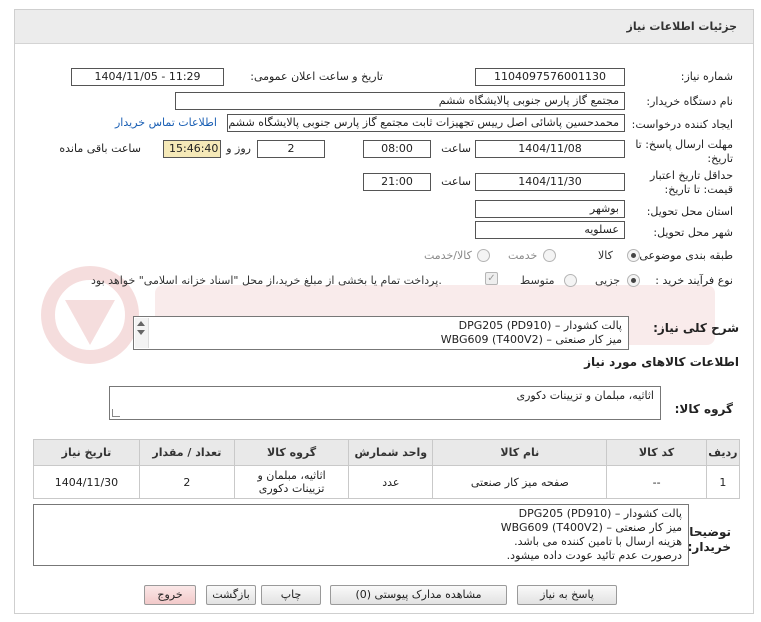  I want to click on remaining-time-label: ساعت باقی مانده, so click(100, 148).